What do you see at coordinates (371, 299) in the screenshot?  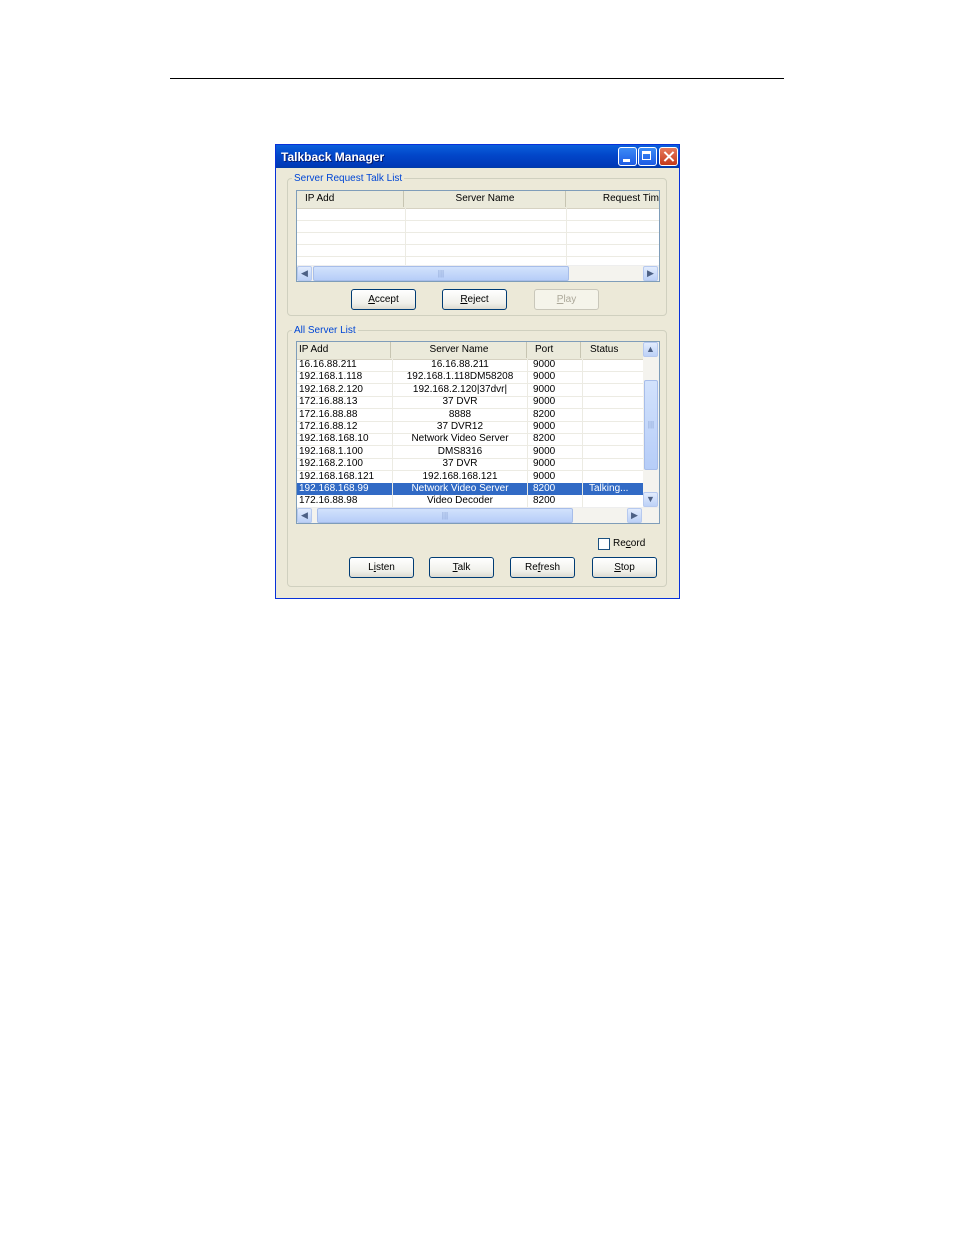 I see `accept-label-key: A` at bounding box center [371, 299].